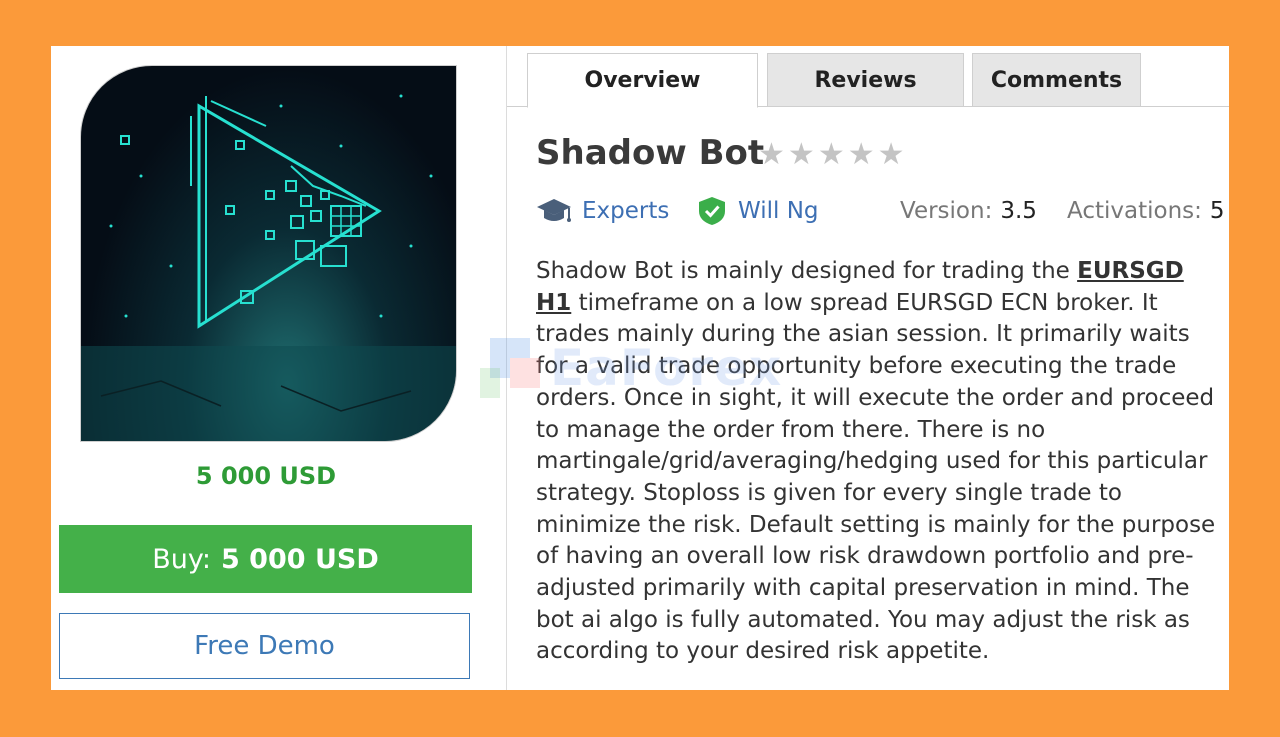  What do you see at coordinates (625, 211) in the screenshot?
I see `category-label: Experts` at bounding box center [625, 211].